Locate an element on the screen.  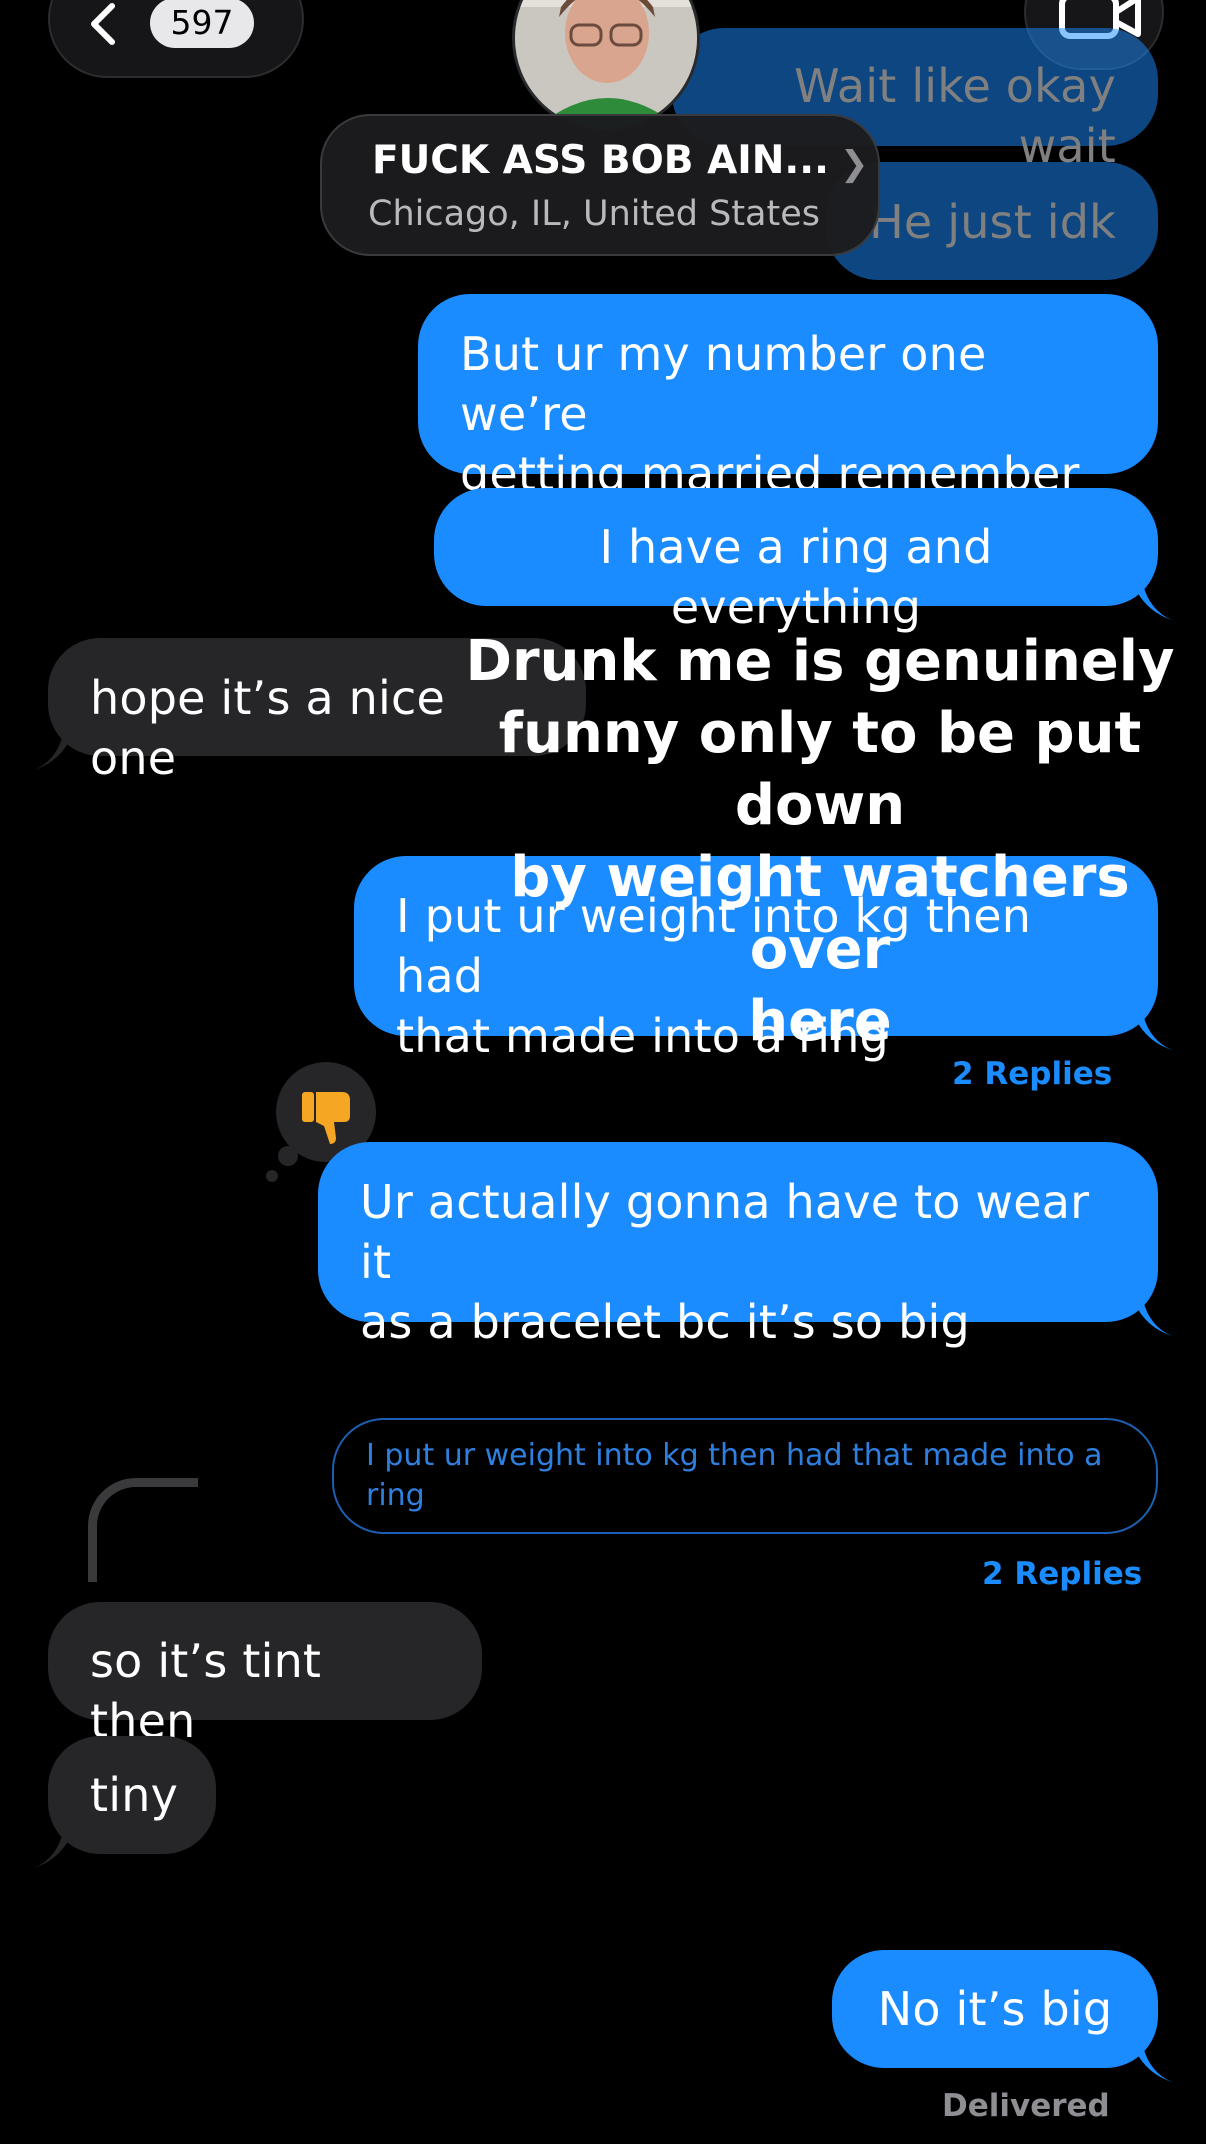
message-bubble: tiny is located at coordinates (125, 1802).